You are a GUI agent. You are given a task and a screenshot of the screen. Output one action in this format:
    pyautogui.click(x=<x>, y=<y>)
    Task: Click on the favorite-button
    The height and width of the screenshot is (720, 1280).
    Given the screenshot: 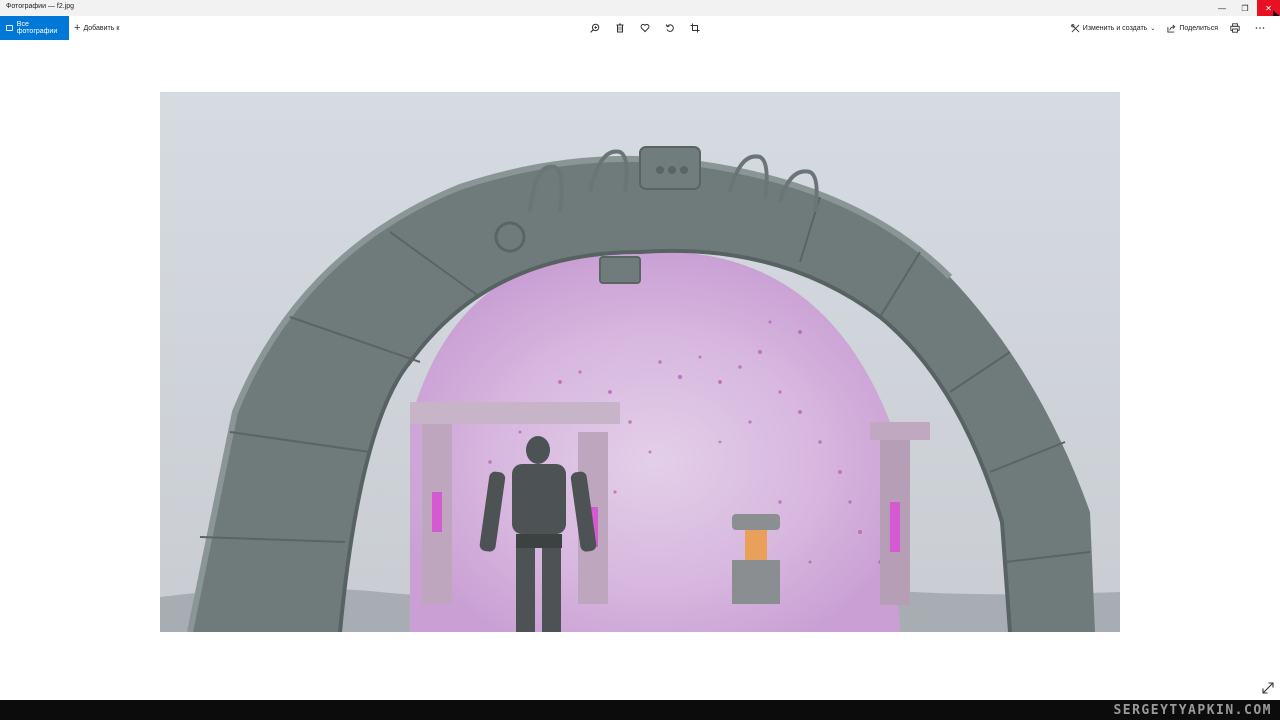 What is the action you would take?
    pyautogui.click(x=645, y=28)
    